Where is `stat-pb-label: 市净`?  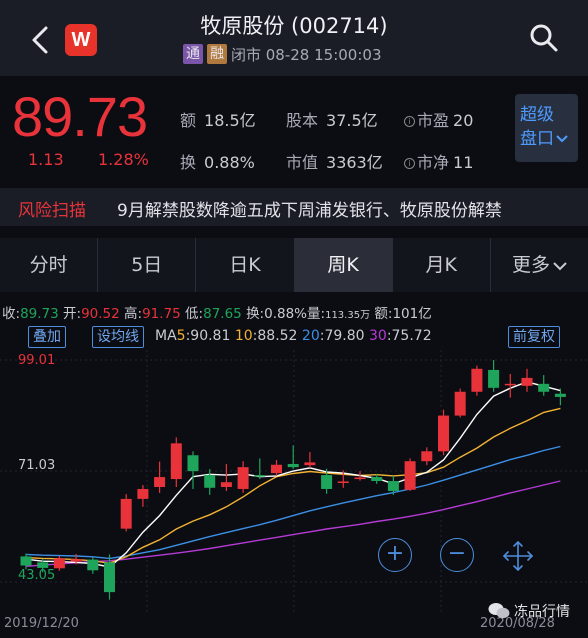 stat-pb-label: 市净 is located at coordinates (433, 162).